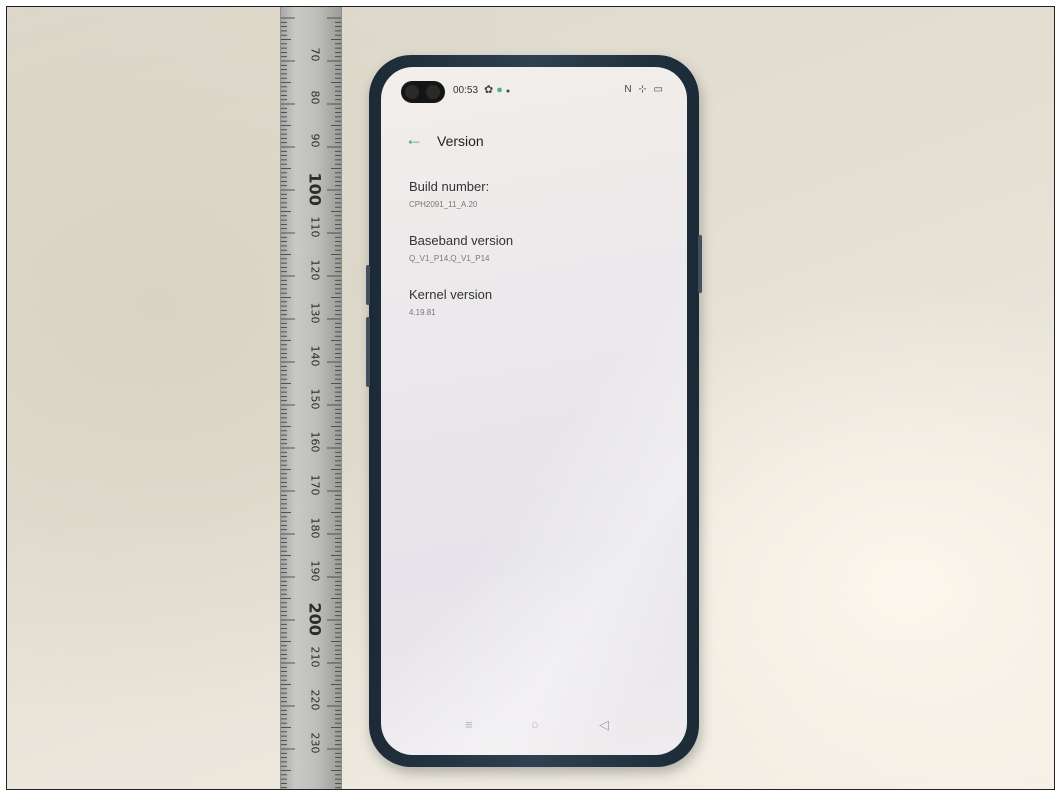 The image size is (1059, 794). Describe the element at coordinates (490, 90) in the screenshot. I see `gear-icon: ✿` at that location.